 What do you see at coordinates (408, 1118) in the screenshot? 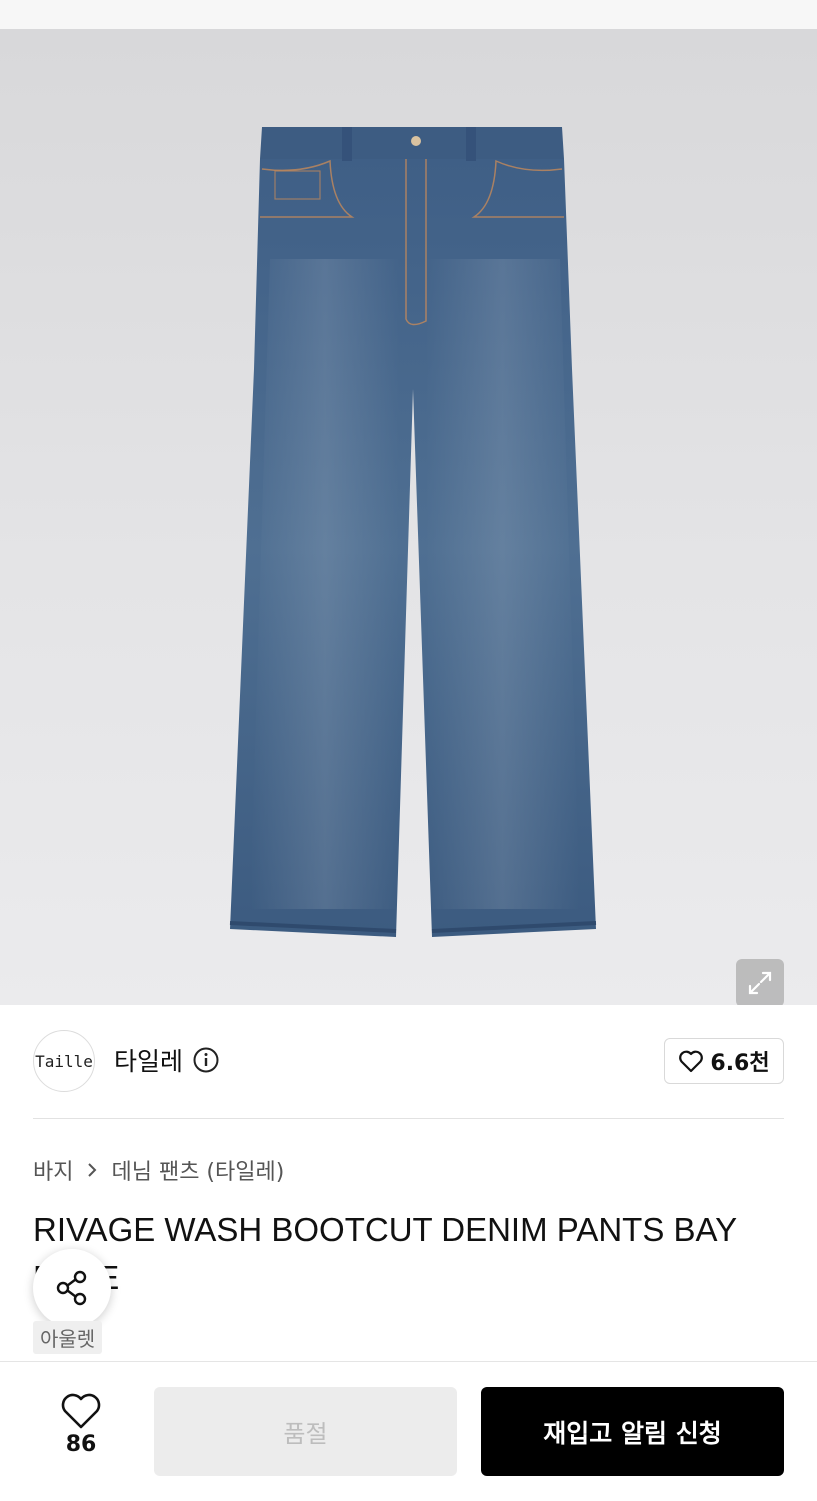
I see `divider` at bounding box center [408, 1118].